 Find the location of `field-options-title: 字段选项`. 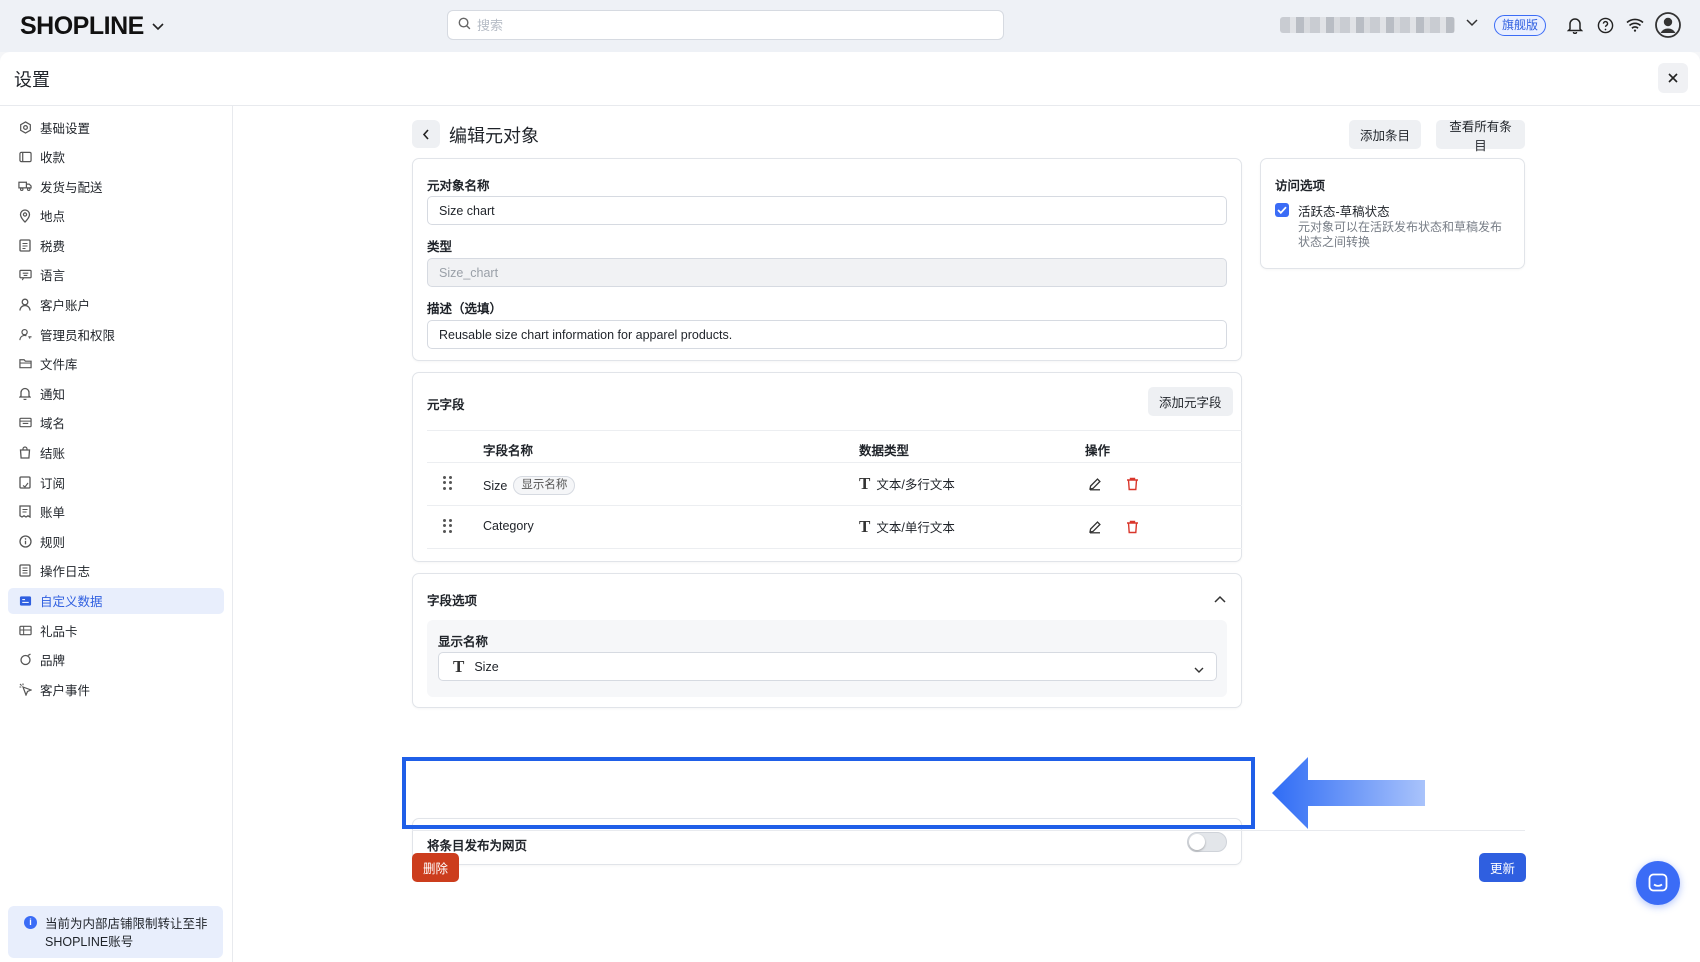

field-options-title: 字段选项 is located at coordinates (452, 601).